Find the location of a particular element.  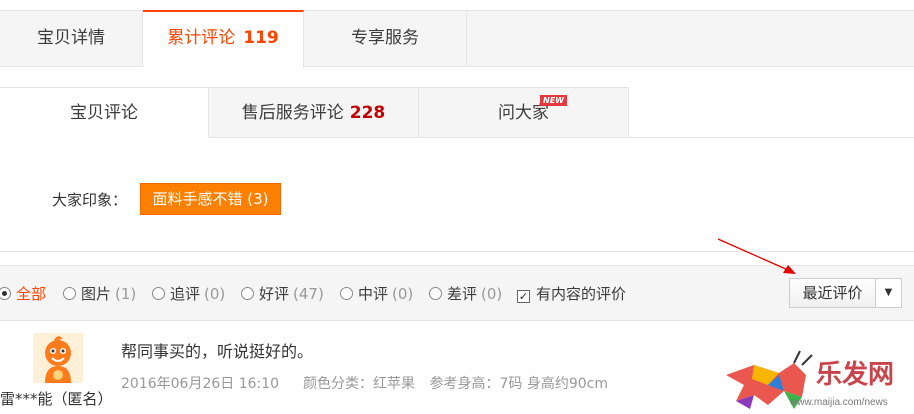

subtab-aftersale-reviews: 售后服务评论 228 is located at coordinates (313, 112).